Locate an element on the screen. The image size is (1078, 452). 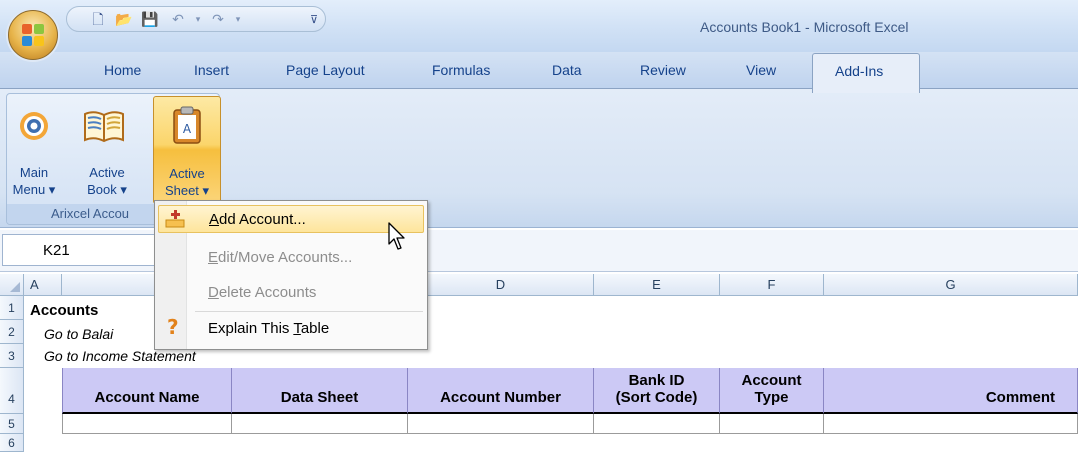
undo-icon: ↶ is located at coordinates (178, 20).